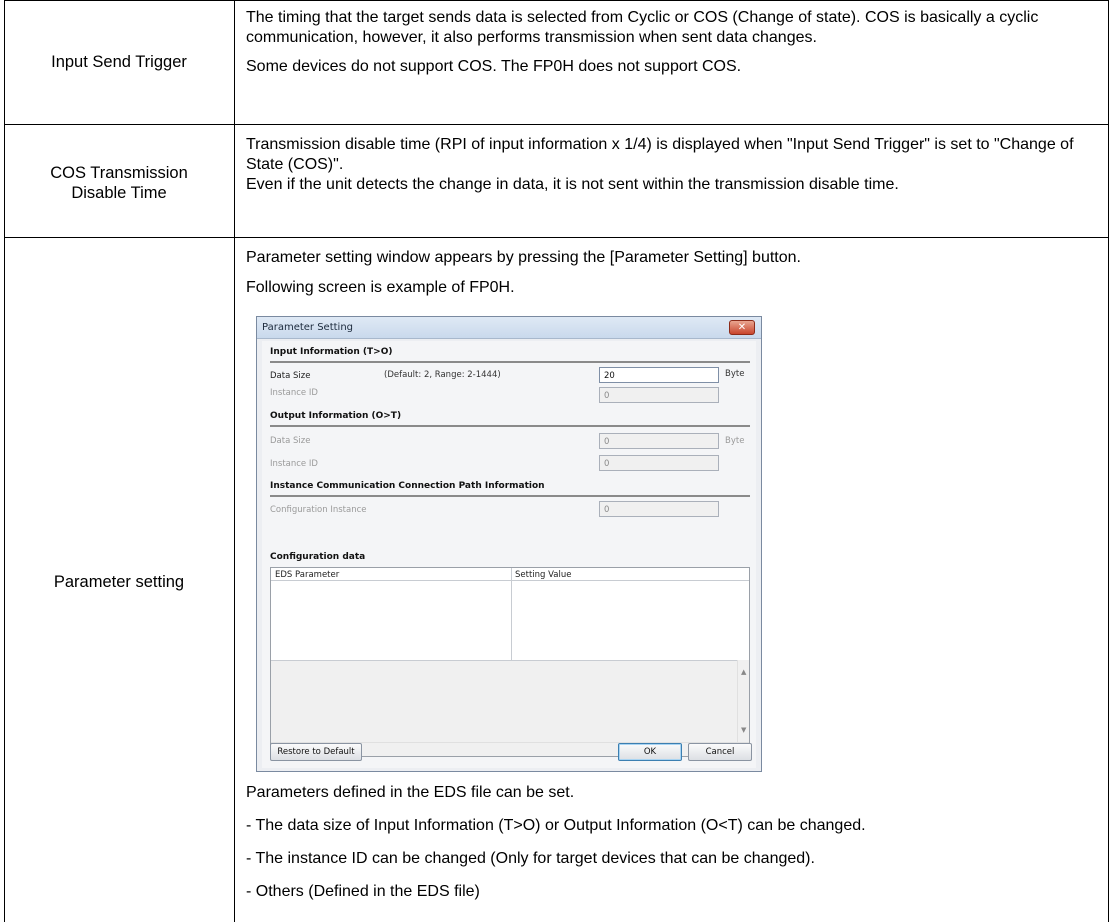 The width and height of the screenshot is (1113, 922). What do you see at coordinates (720, 752) in the screenshot?
I see `cancel-button: Cancel` at bounding box center [720, 752].